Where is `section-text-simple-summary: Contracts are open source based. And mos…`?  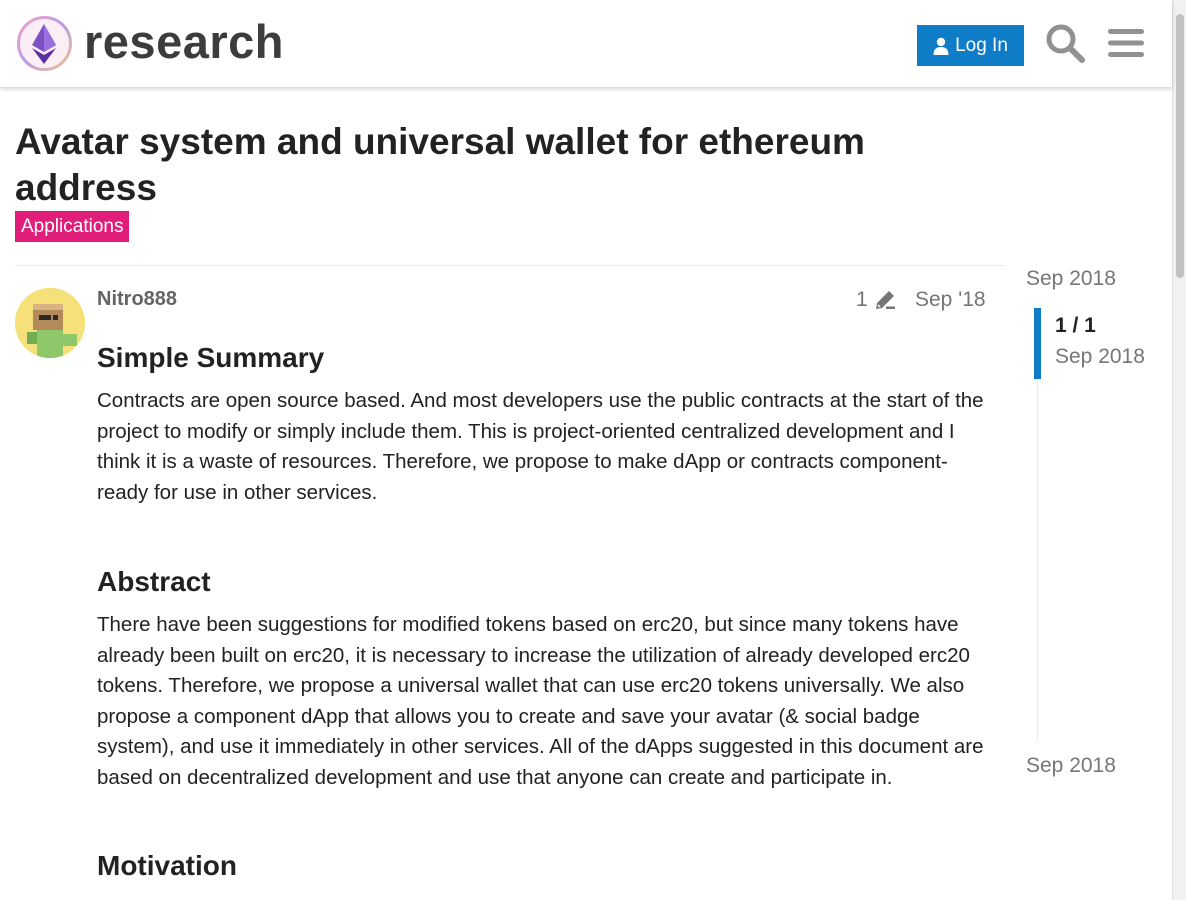 section-text-simple-summary: Contracts are open source based. And mos… is located at coordinates (540, 446).